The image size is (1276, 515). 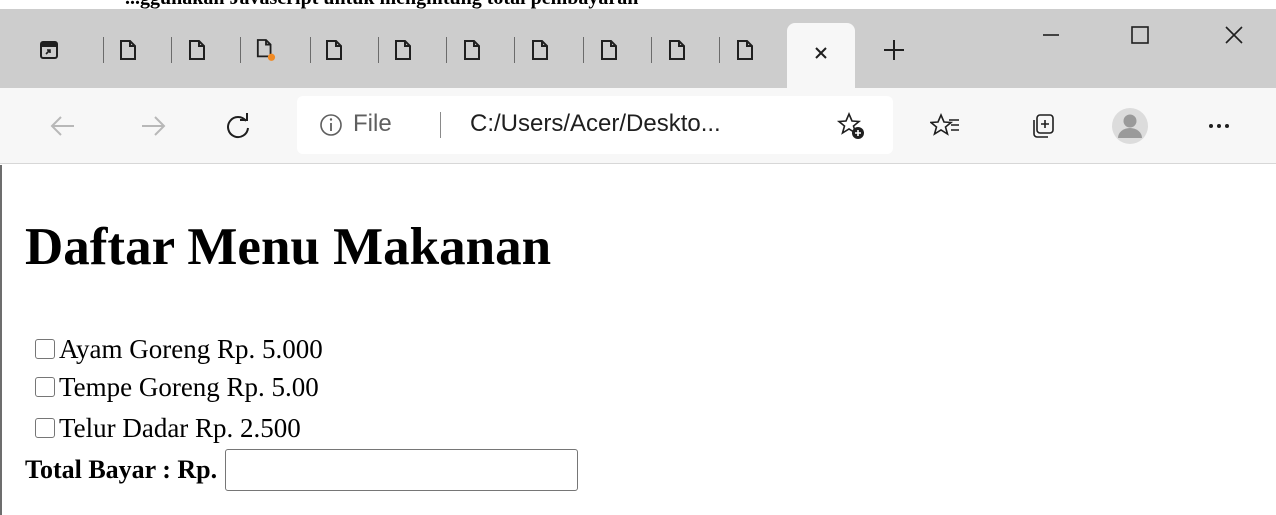 I want to click on edge-page-icon, so click(x=49, y=50).